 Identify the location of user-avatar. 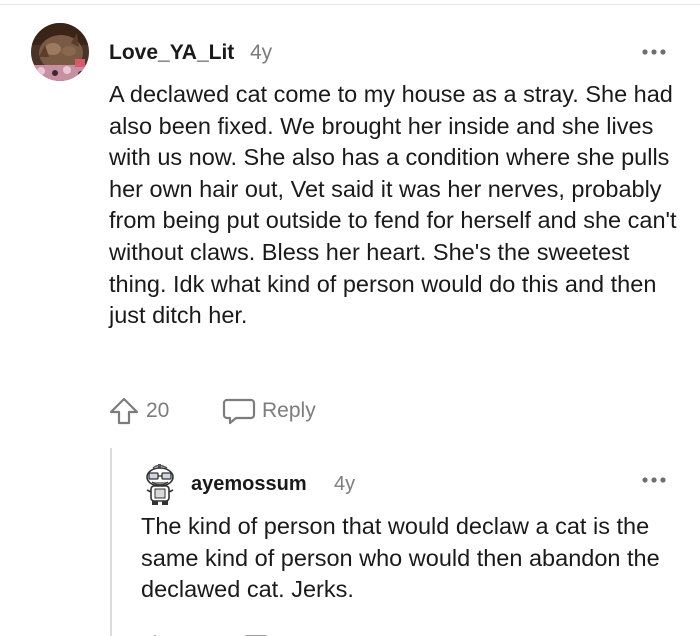
(60, 52).